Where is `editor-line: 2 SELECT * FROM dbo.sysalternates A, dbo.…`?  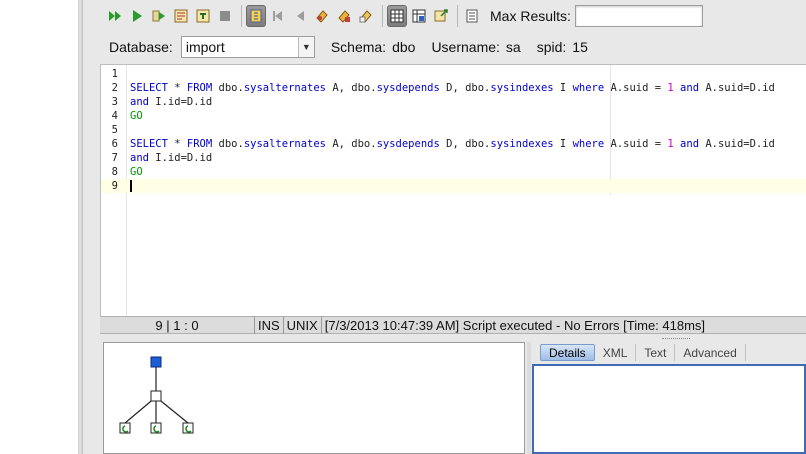
editor-line: 2 SELECT * FROM dbo.sysalternates A, dbo.… is located at coordinates (453, 88).